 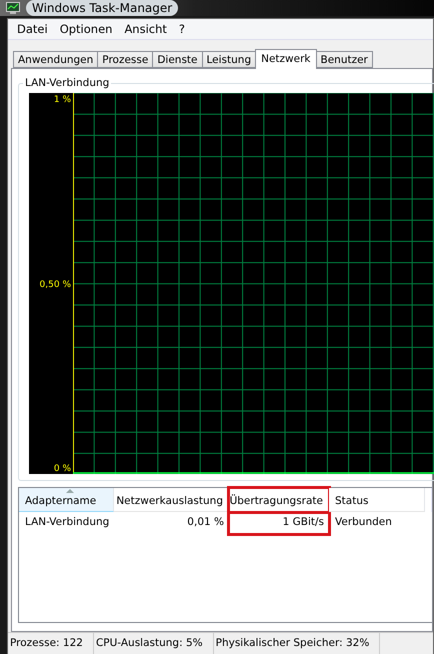 I want to click on table-cell-text: 0,01 %, so click(x=205, y=522).